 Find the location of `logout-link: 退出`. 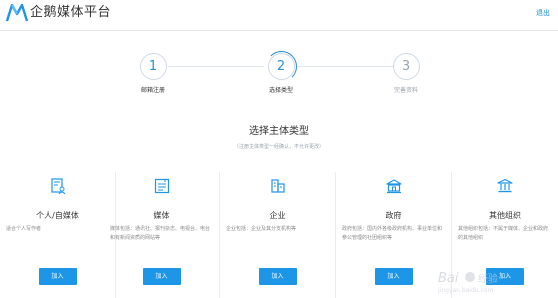

logout-link: 退出 is located at coordinates (543, 13).